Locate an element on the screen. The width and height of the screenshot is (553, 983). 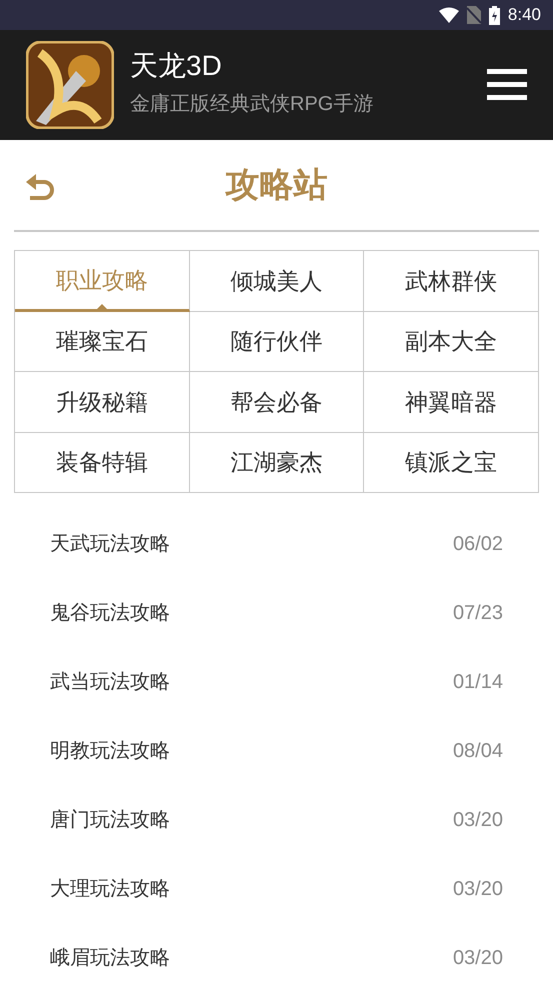
category-tab: 江湖豪杰 is located at coordinates (277, 462).